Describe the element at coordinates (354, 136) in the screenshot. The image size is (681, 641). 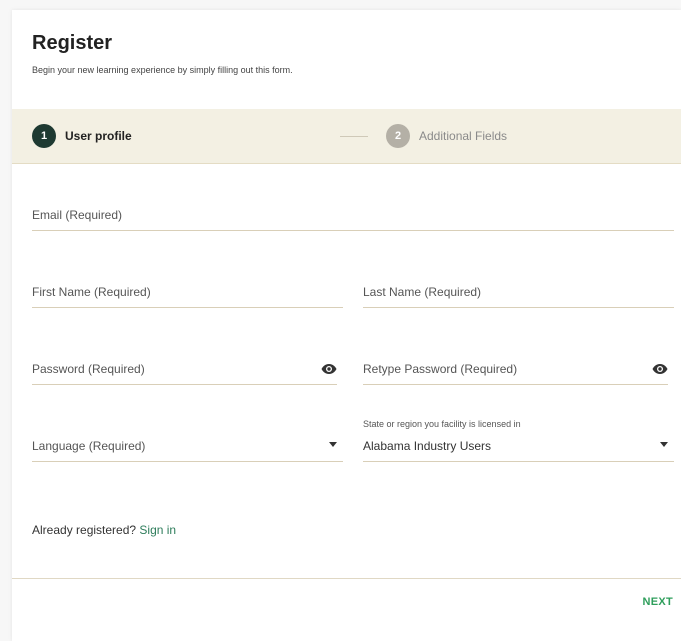
I see `step-connector` at that location.